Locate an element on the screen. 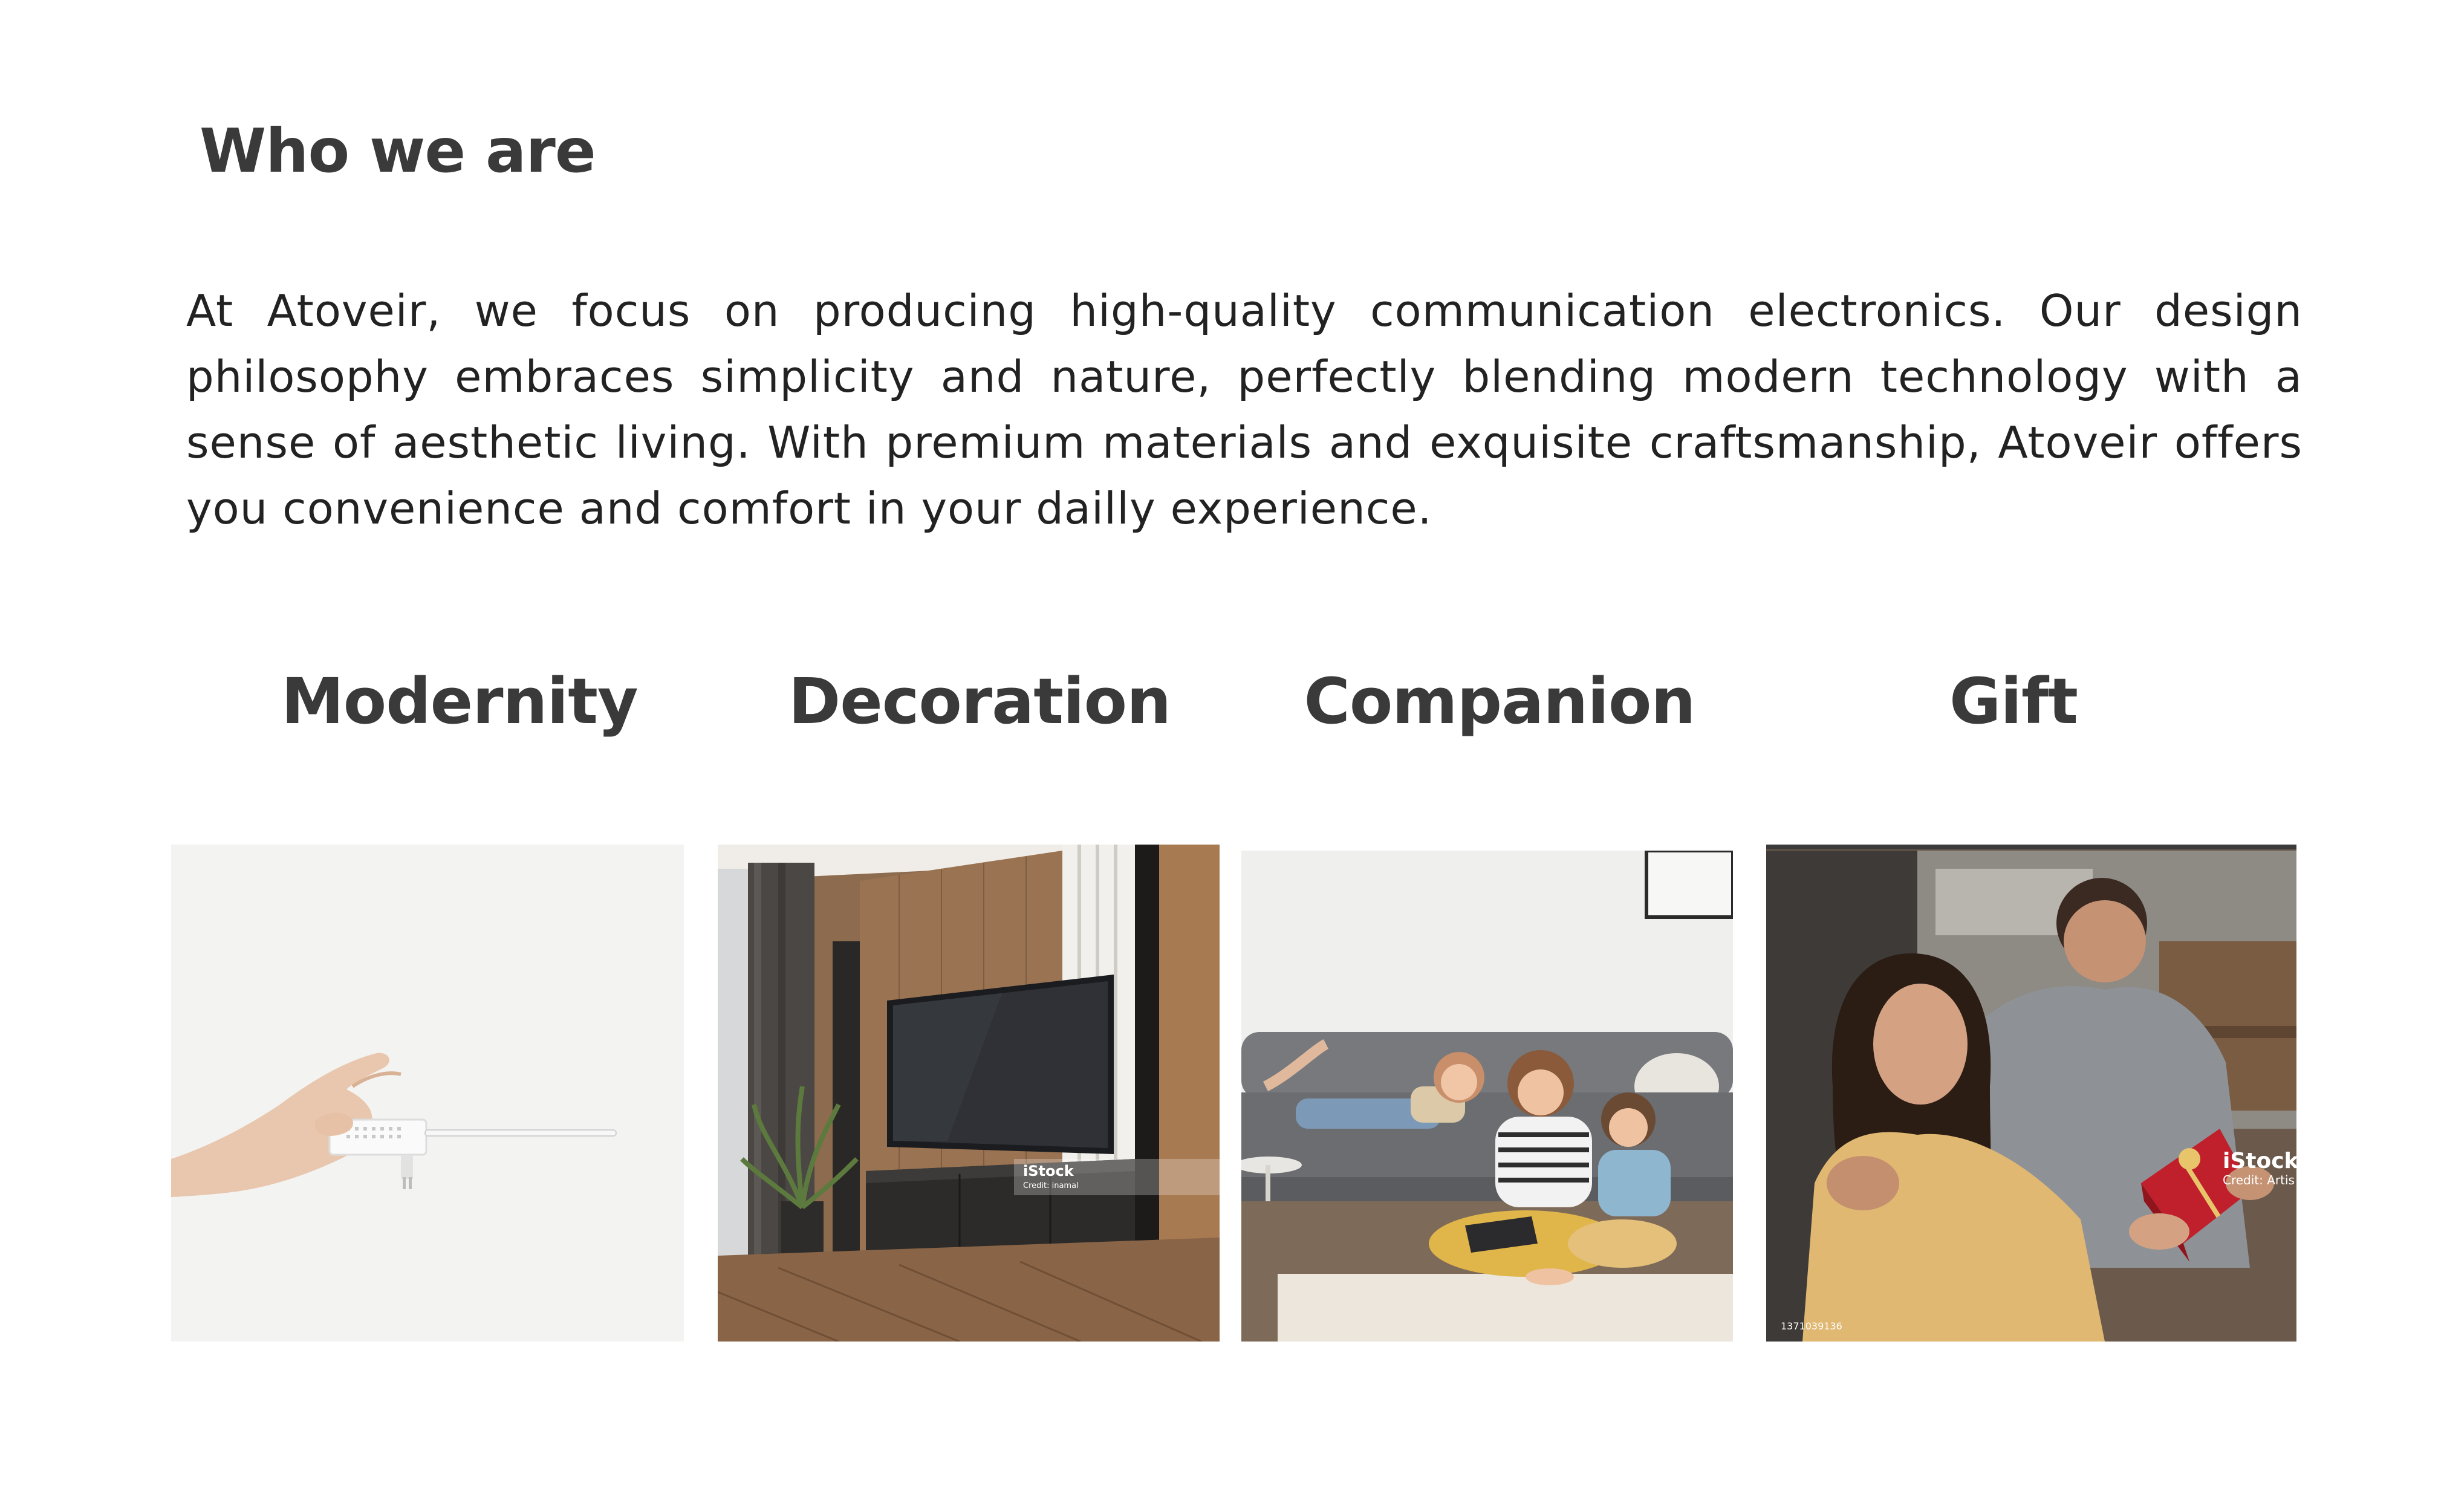 The height and width of the screenshot is (1512, 2444). category-title-decoration: Decoration is located at coordinates (979, 701).